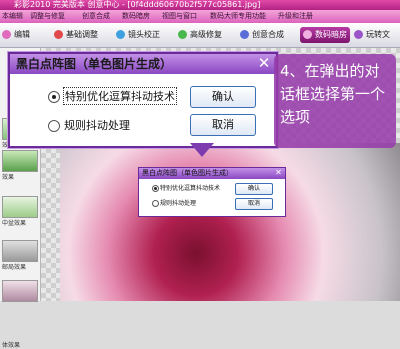 This screenshot has height=349, width=400. What do you see at coordinates (333, 94) in the screenshot?
I see `instruction-text: 4、在弹出的对话框选择第一个选项` at bounding box center [333, 94].